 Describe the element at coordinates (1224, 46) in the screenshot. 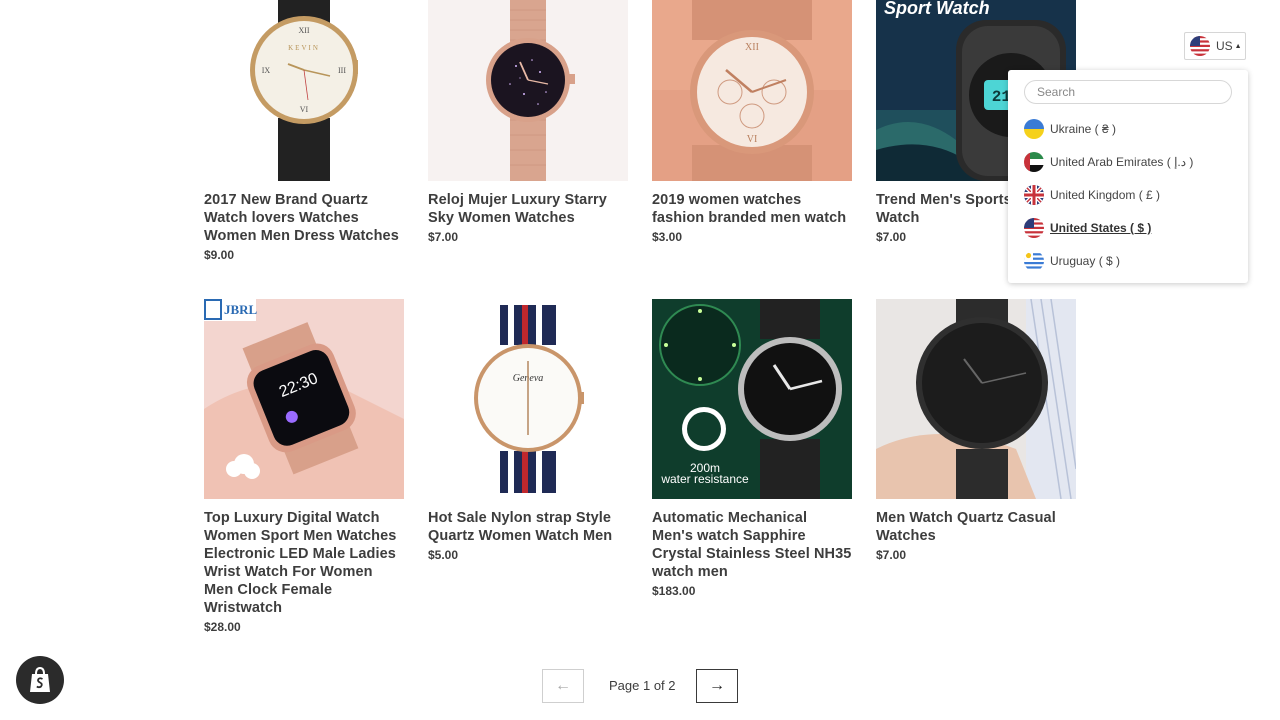

I see `currency-code: US` at that location.